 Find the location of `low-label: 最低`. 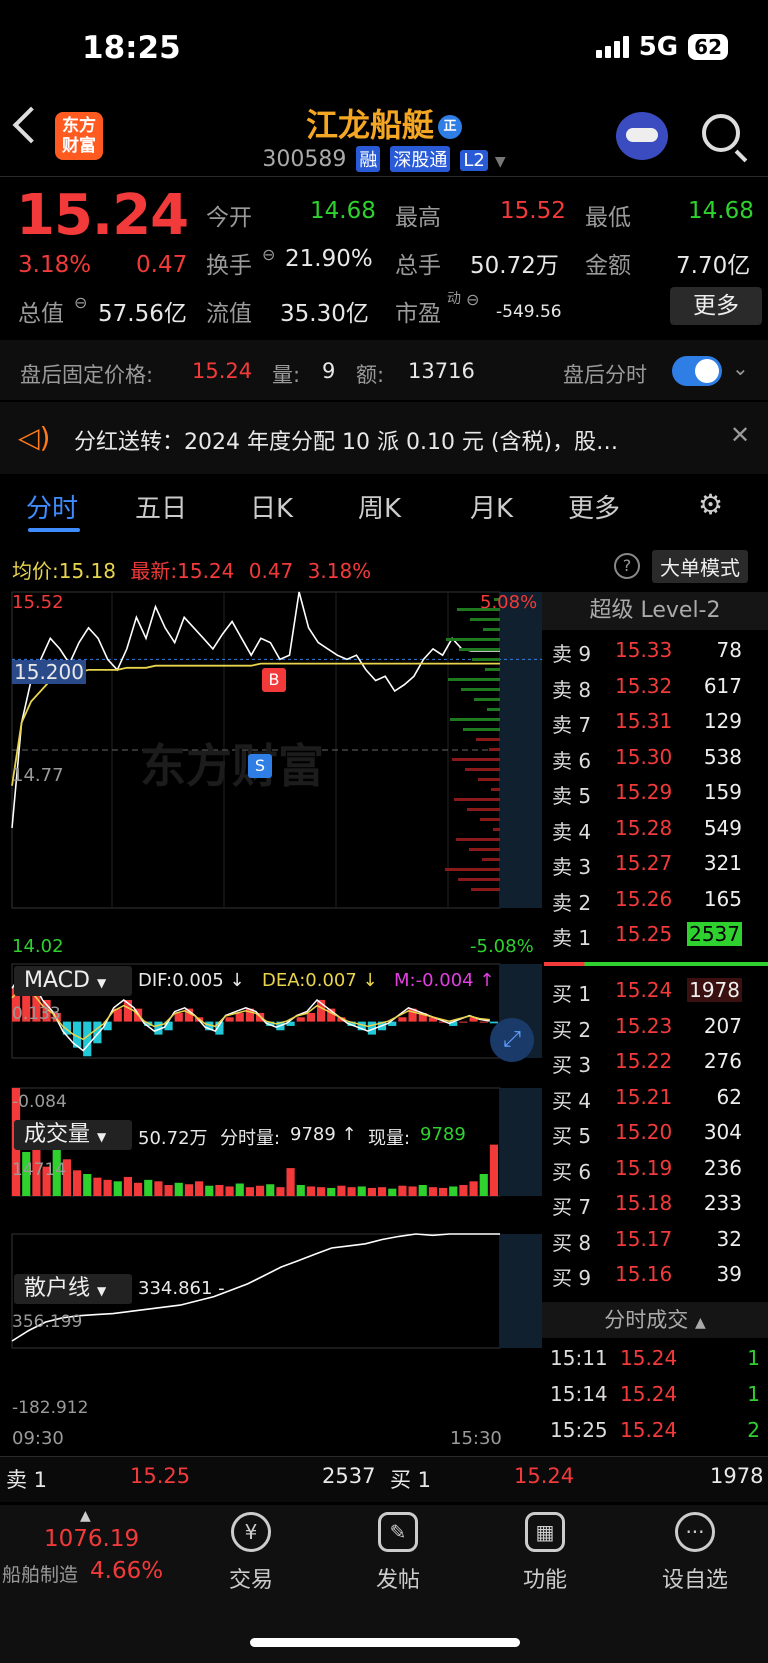

low-label: 最低 is located at coordinates (608, 218).